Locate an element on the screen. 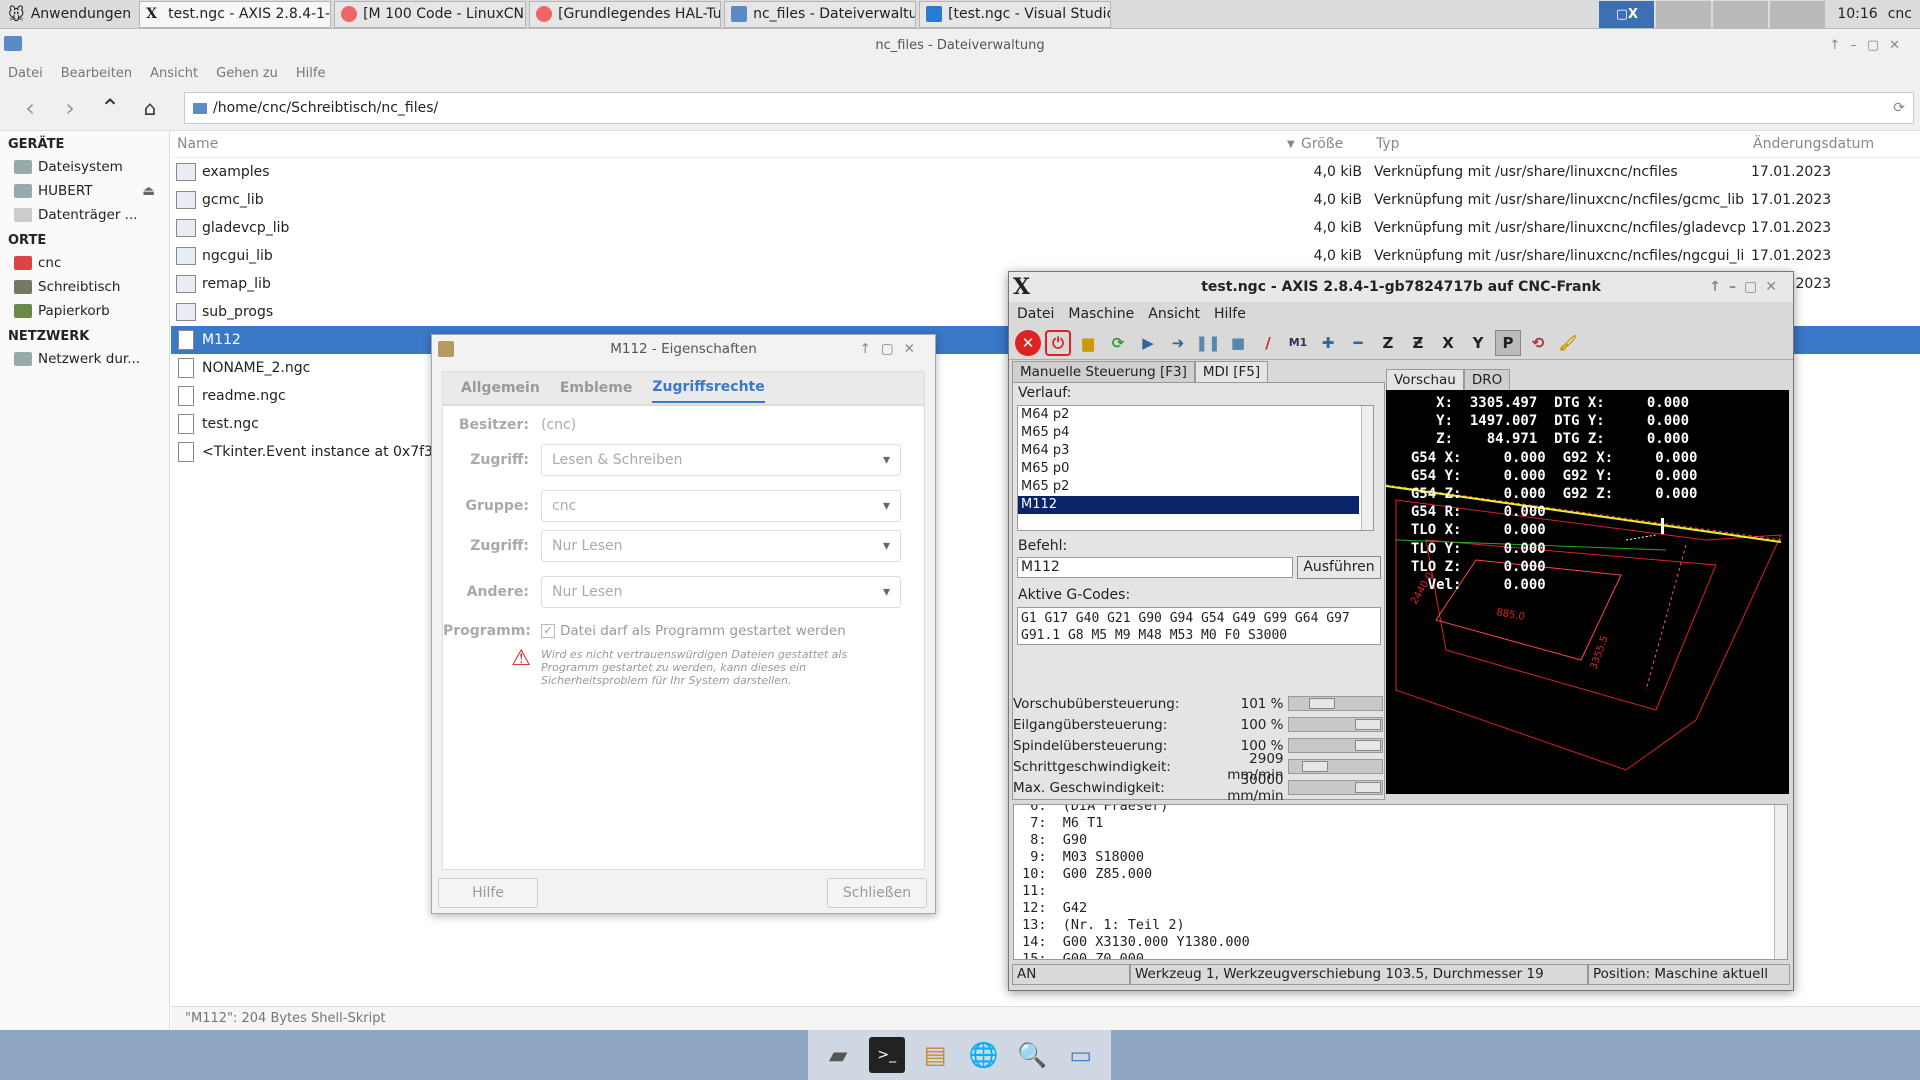 The image size is (1920, 1080). estop-icon: ✕ is located at coordinates (1028, 342).